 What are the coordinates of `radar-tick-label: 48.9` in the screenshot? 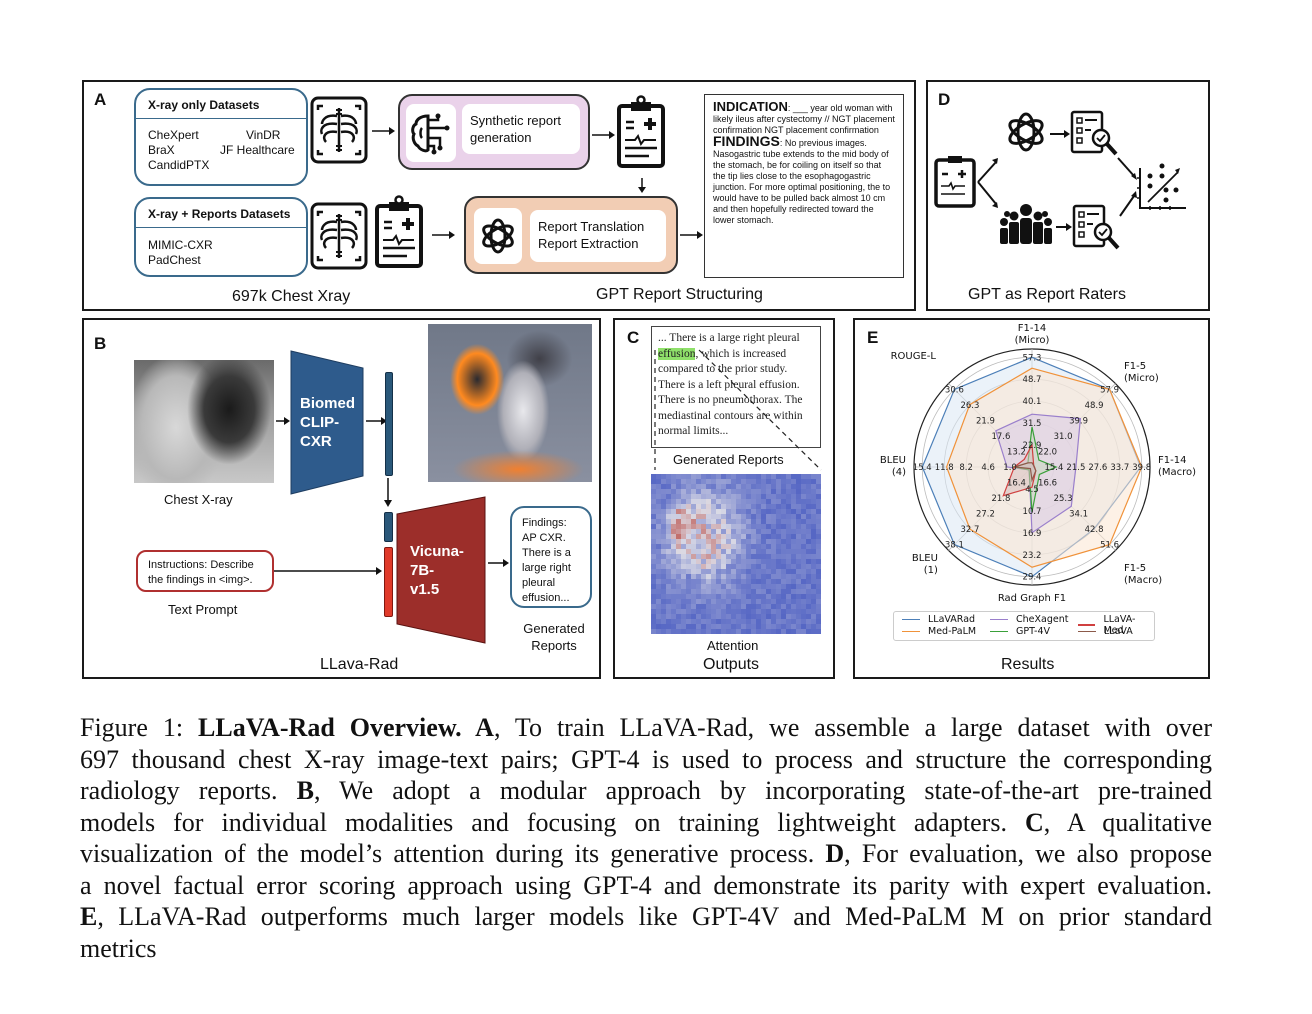 It's located at (1094, 406).